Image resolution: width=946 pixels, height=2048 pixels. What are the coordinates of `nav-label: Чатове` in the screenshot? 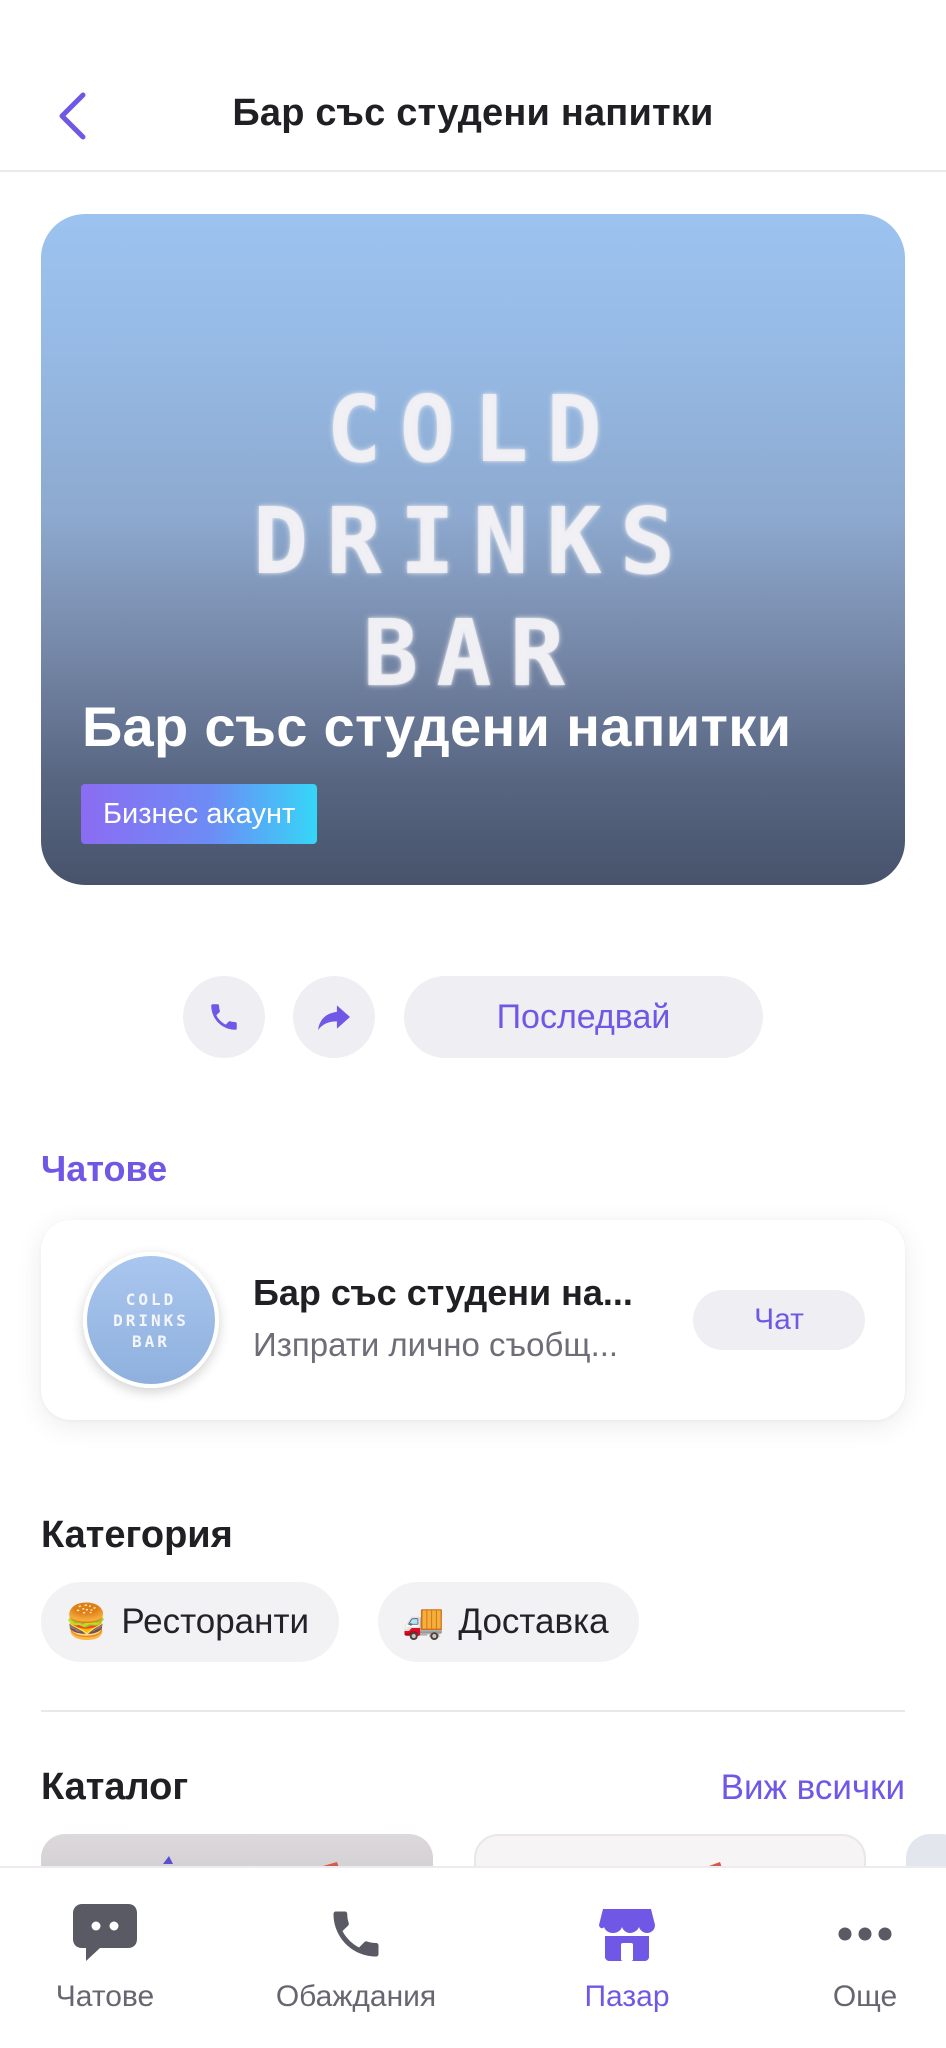 It's located at (105, 1996).